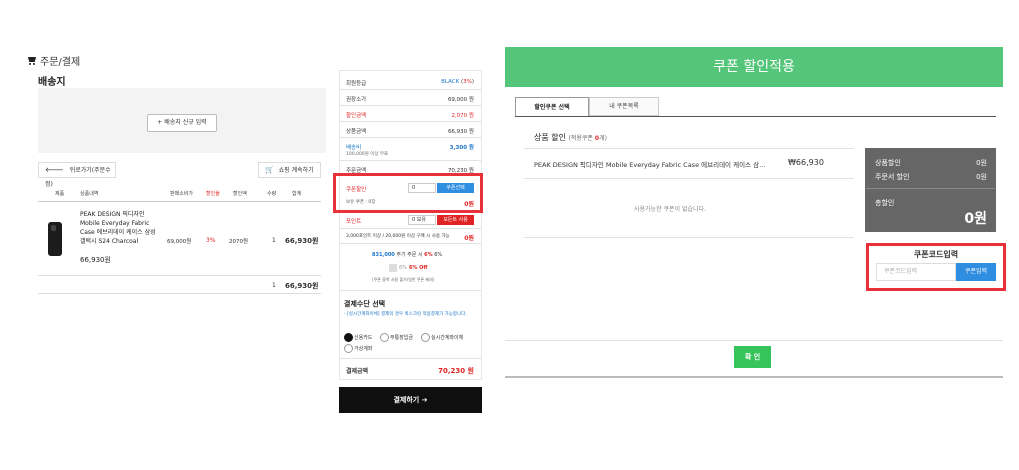 The height and width of the screenshot is (470, 1019). I want to click on product-list-price: 69,000원, so click(179, 242).